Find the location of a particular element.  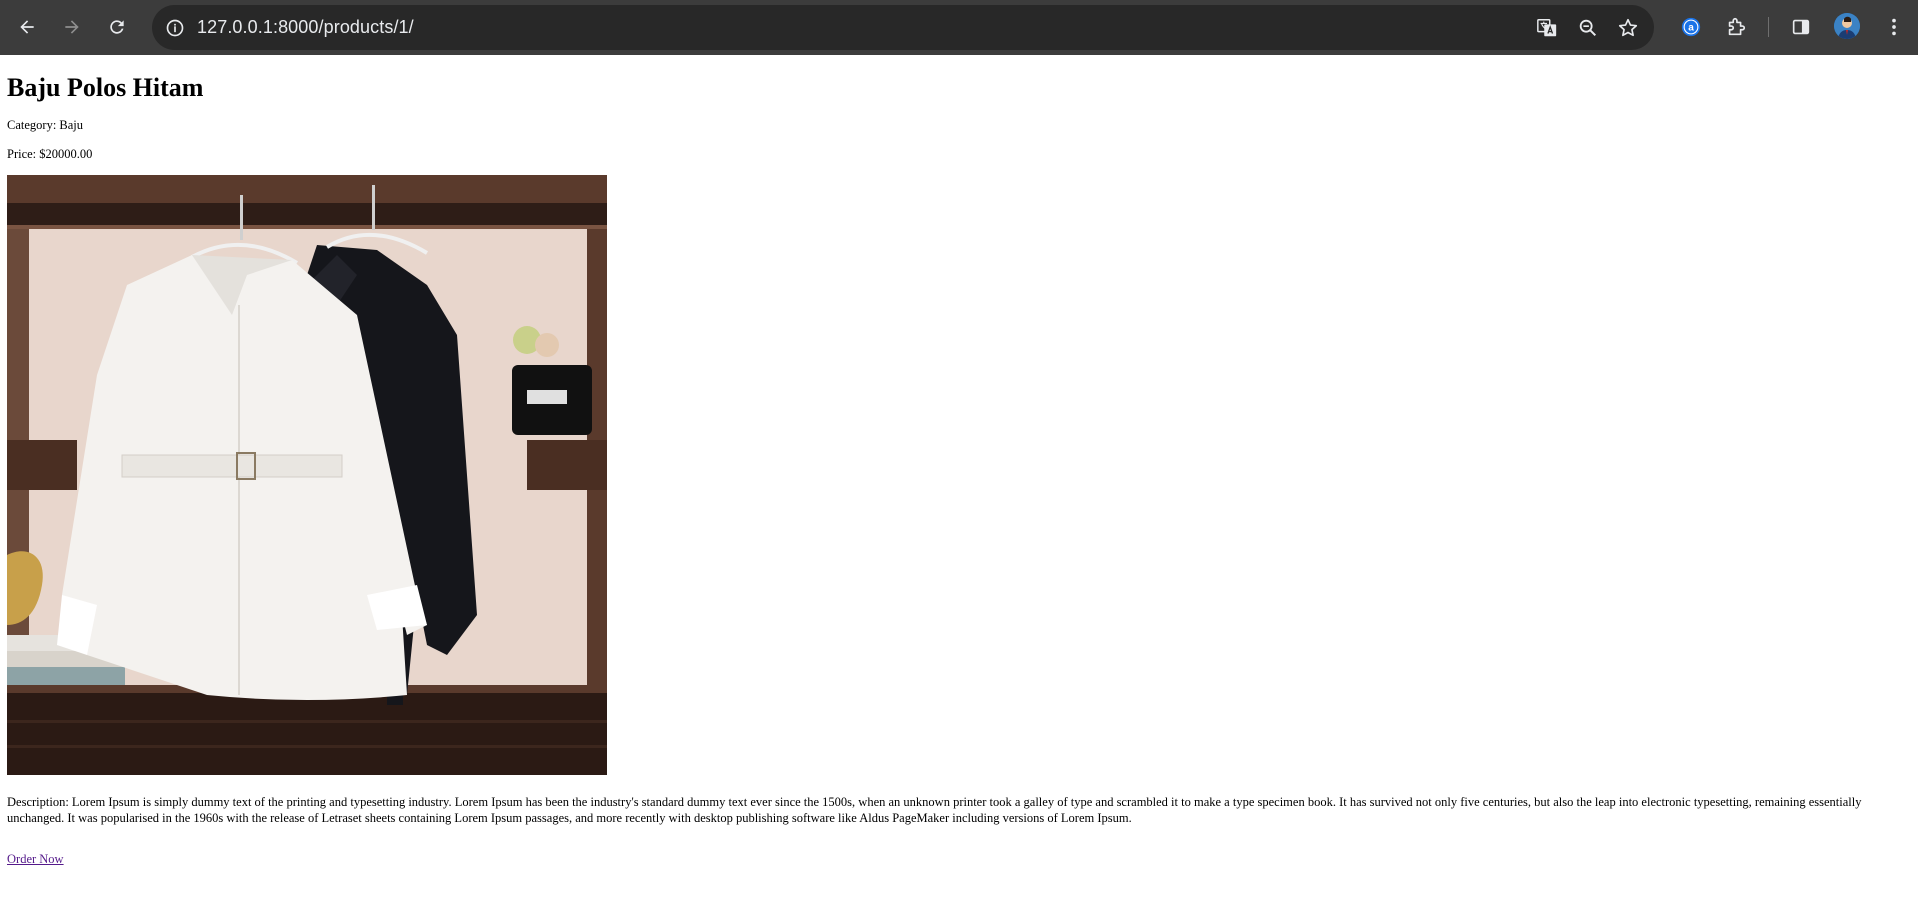

translate-icon is located at coordinates (1547, 28).